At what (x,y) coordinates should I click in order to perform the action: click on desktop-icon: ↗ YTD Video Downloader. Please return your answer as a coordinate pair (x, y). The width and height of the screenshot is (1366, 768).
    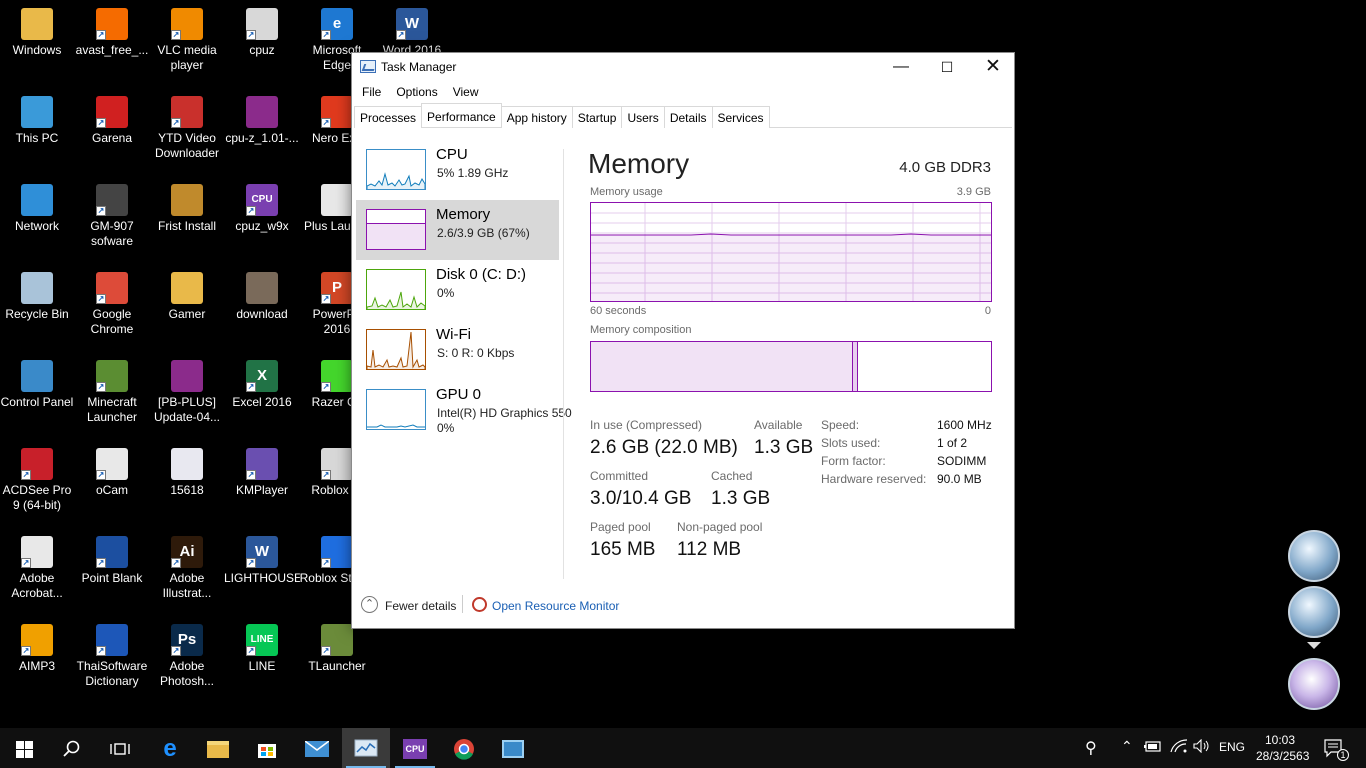
    Looking at the image, I should click on (187, 128).